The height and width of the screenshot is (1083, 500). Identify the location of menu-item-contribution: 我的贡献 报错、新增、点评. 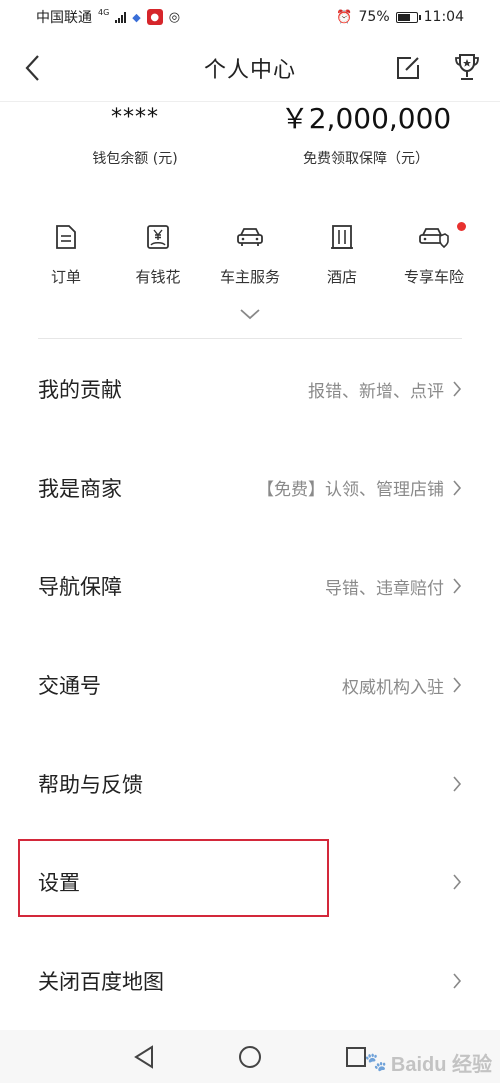
(250, 389).